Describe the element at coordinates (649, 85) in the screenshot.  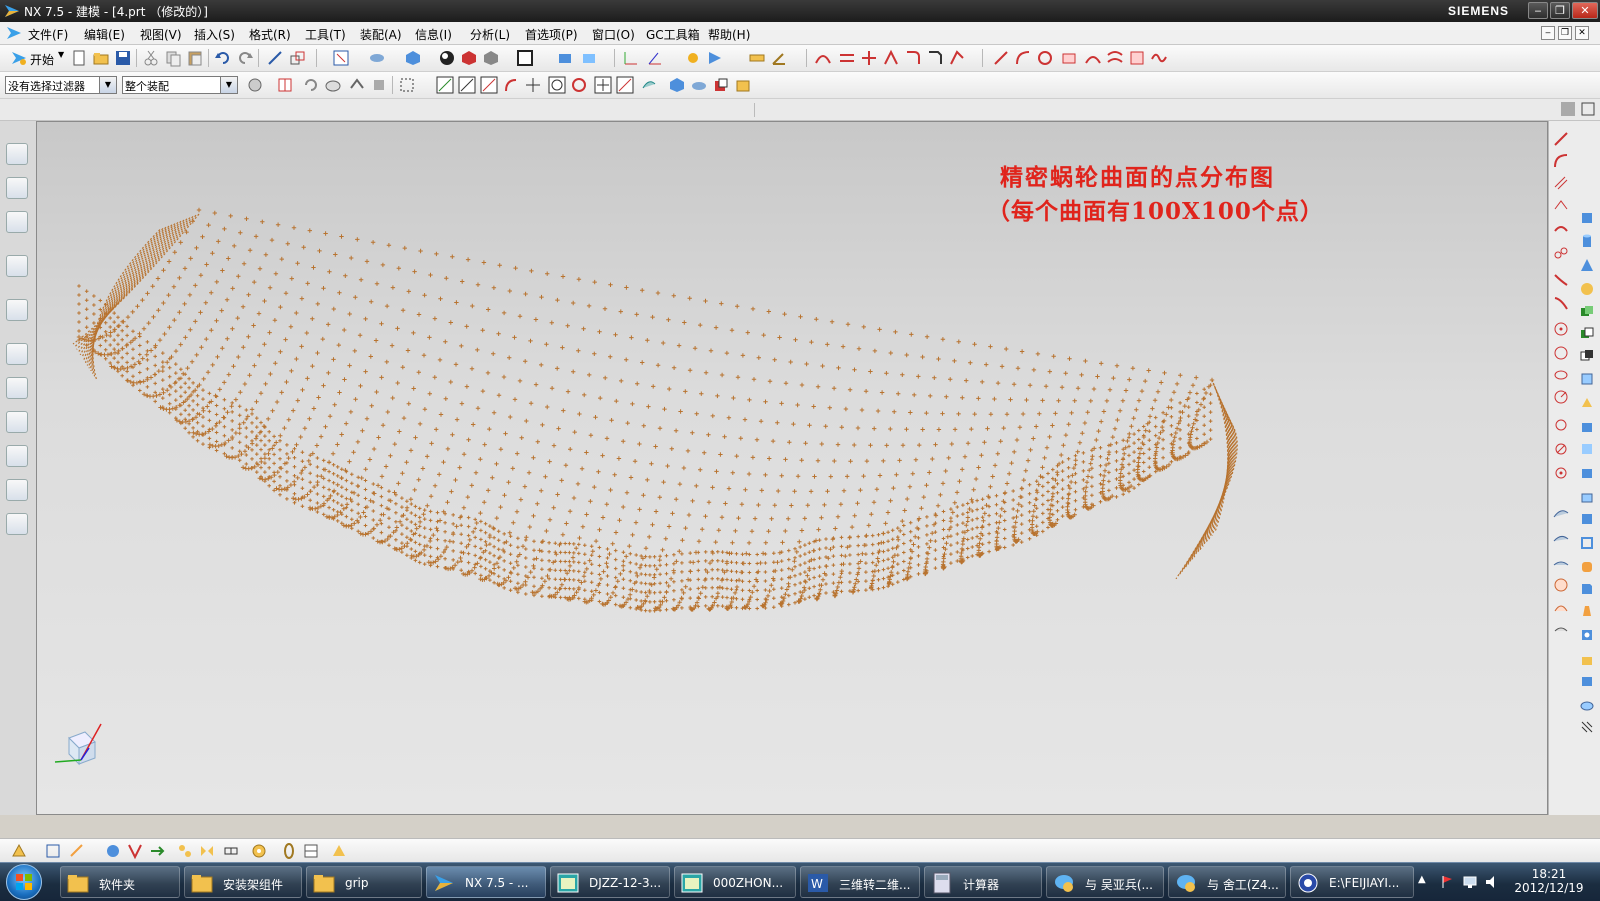
I see `snap-point-on-surface-icon` at that location.